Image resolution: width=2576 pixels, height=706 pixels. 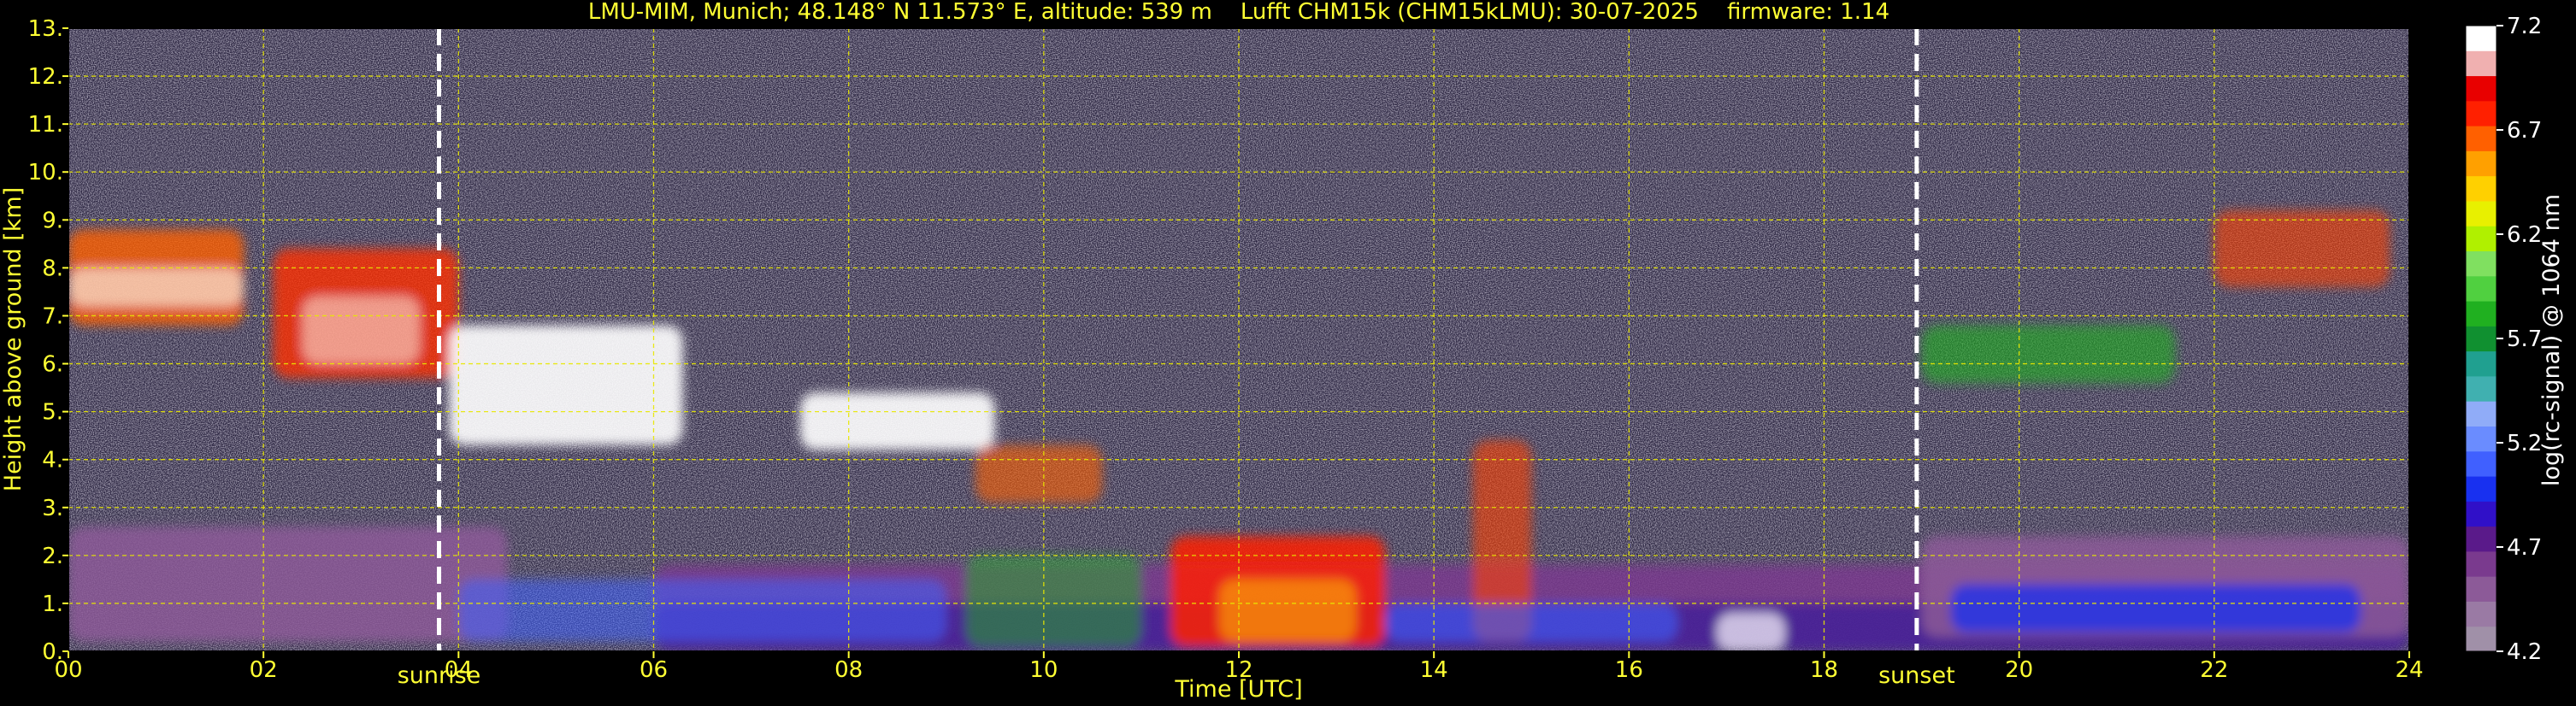 I want to click on x-tick-label: 10, so click(x=1043, y=670).